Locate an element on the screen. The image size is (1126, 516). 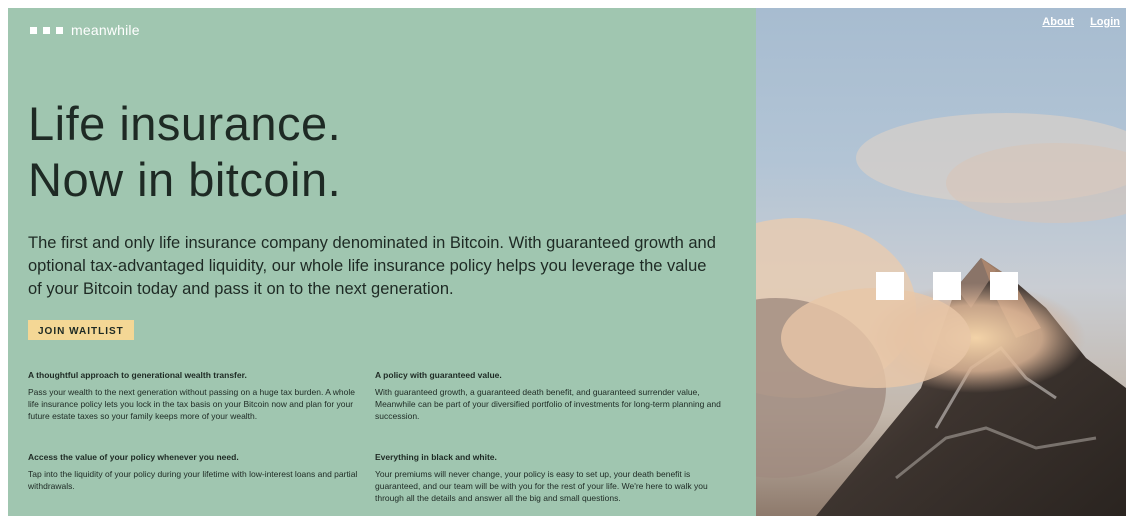
join-waitlist-button: JOIN WAITLIST is located at coordinates (81, 330).